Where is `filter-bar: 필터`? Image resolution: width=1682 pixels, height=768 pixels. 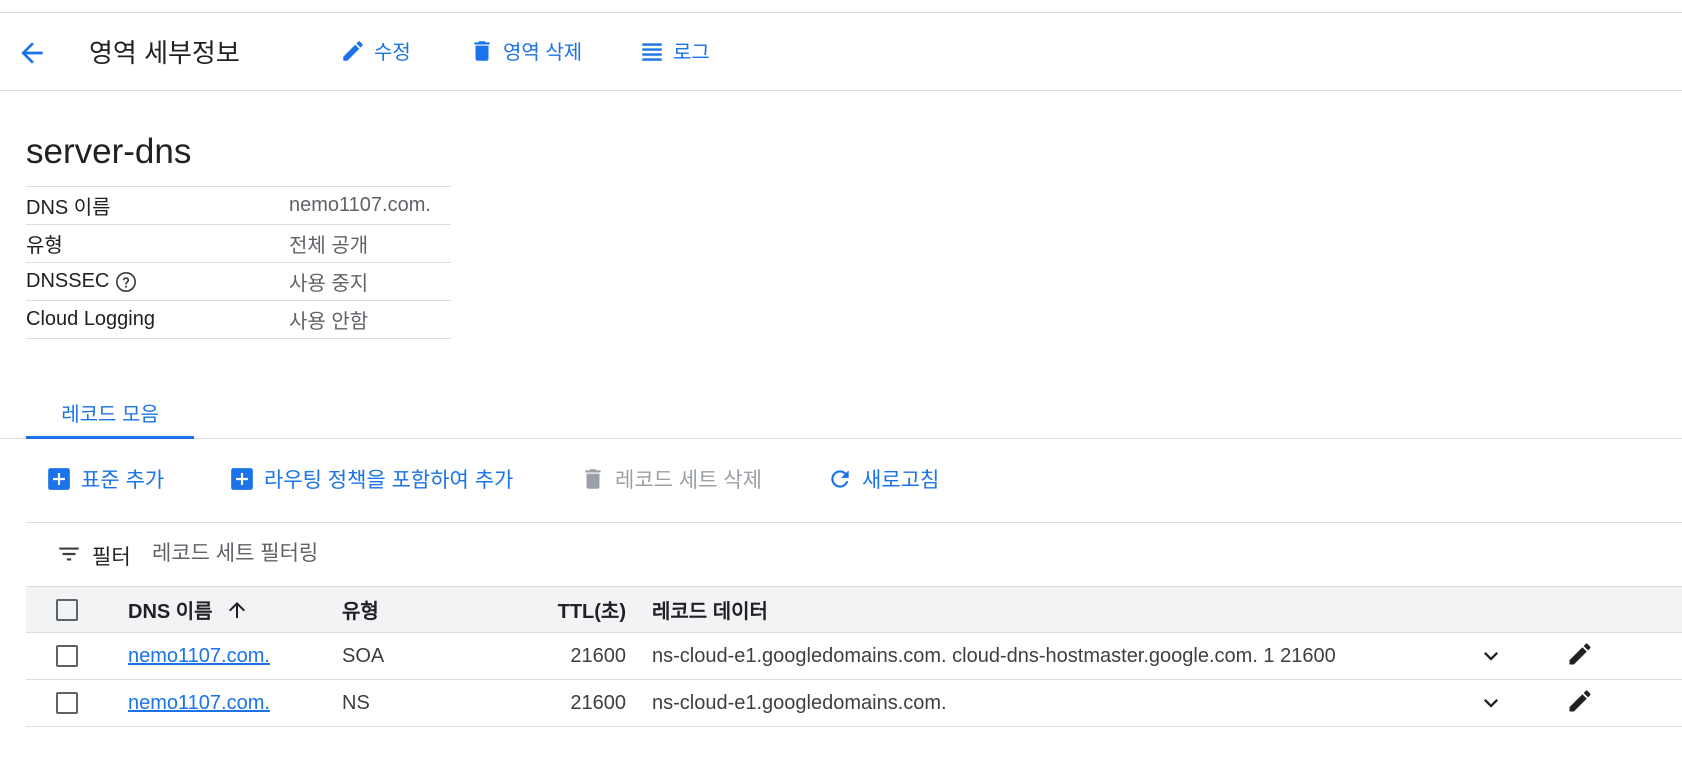 filter-bar: 필터 is located at coordinates (854, 554).